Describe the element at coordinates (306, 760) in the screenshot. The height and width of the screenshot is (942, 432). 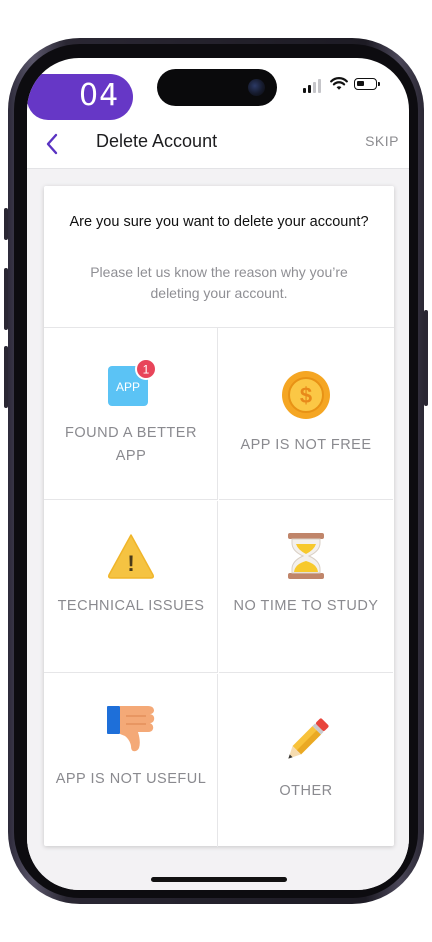
I see `reason-other: OTHER` at that location.